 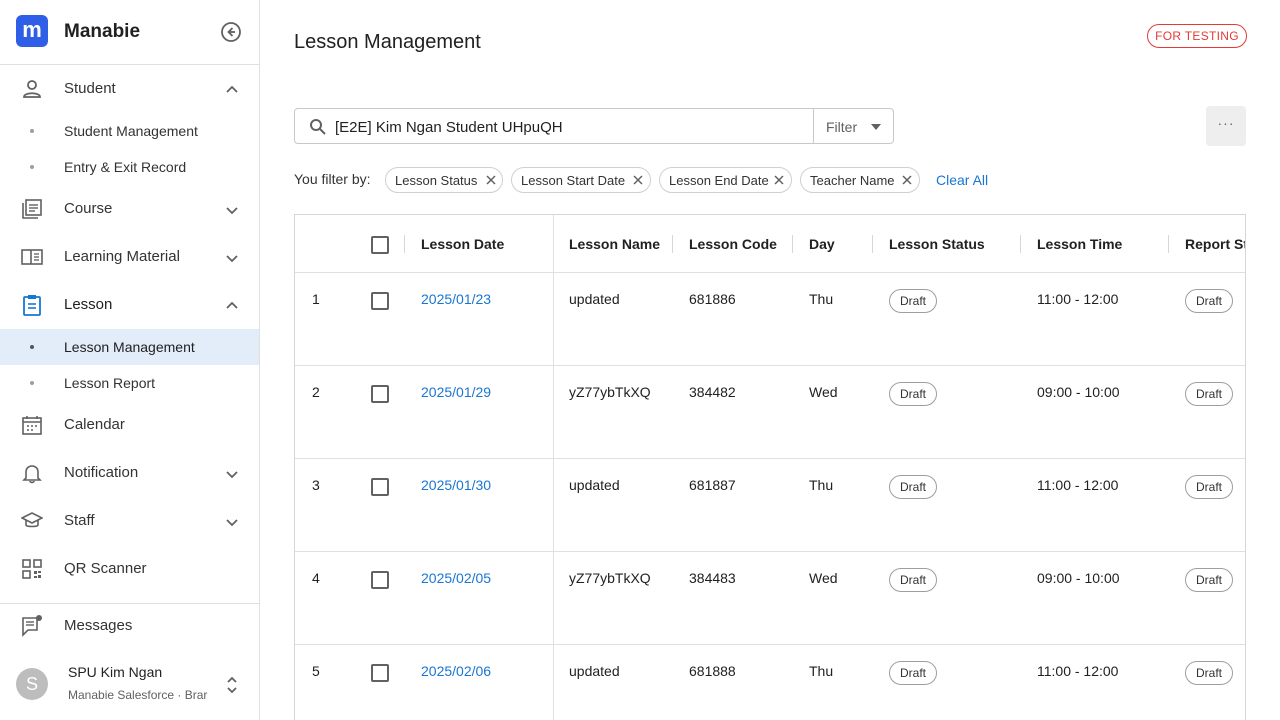 I want to click on column-header-report-status: Report St, so click(x=1215, y=244).